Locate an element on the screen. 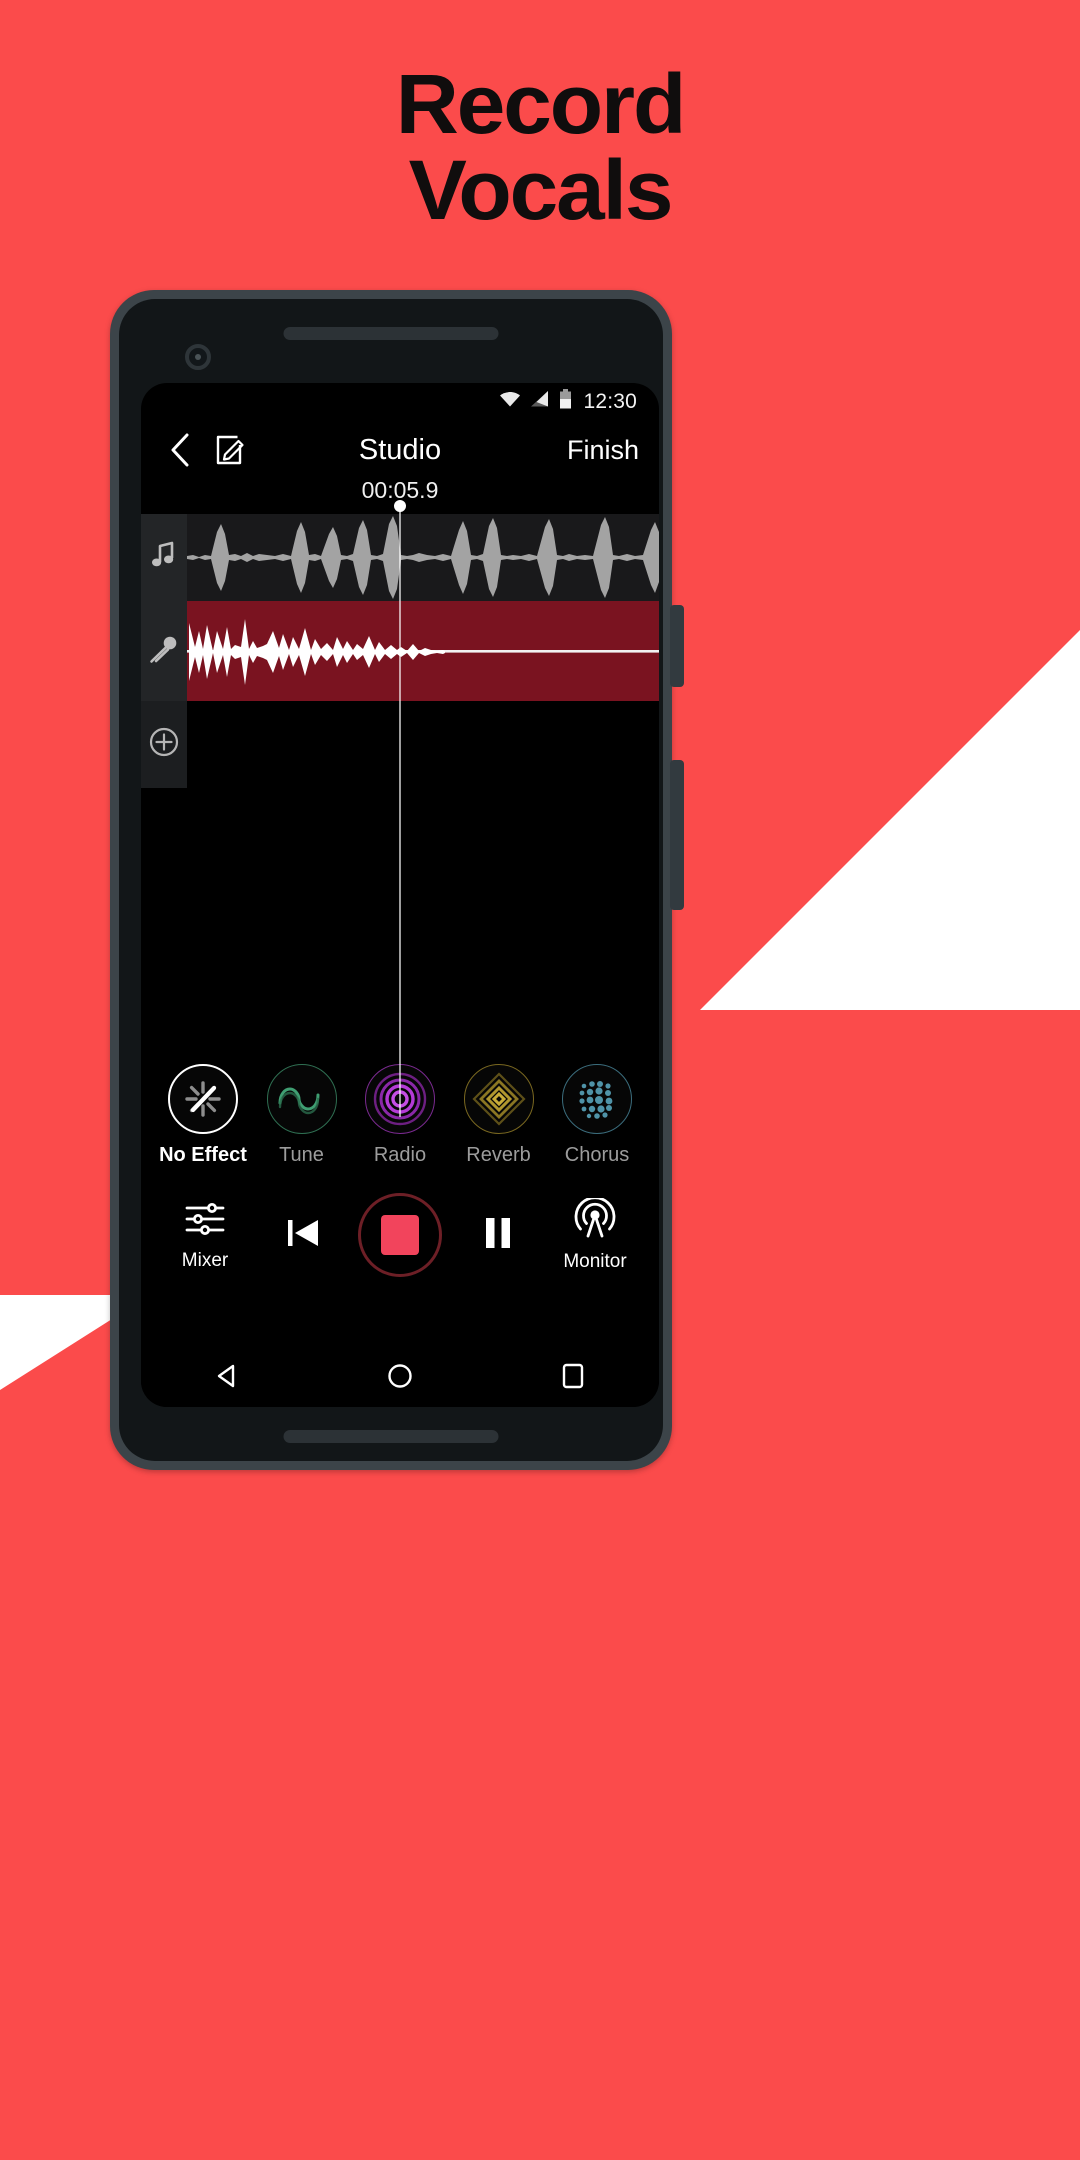 The height and width of the screenshot is (2160, 1080). stop-square-icon is located at coordinates (400, 1235).